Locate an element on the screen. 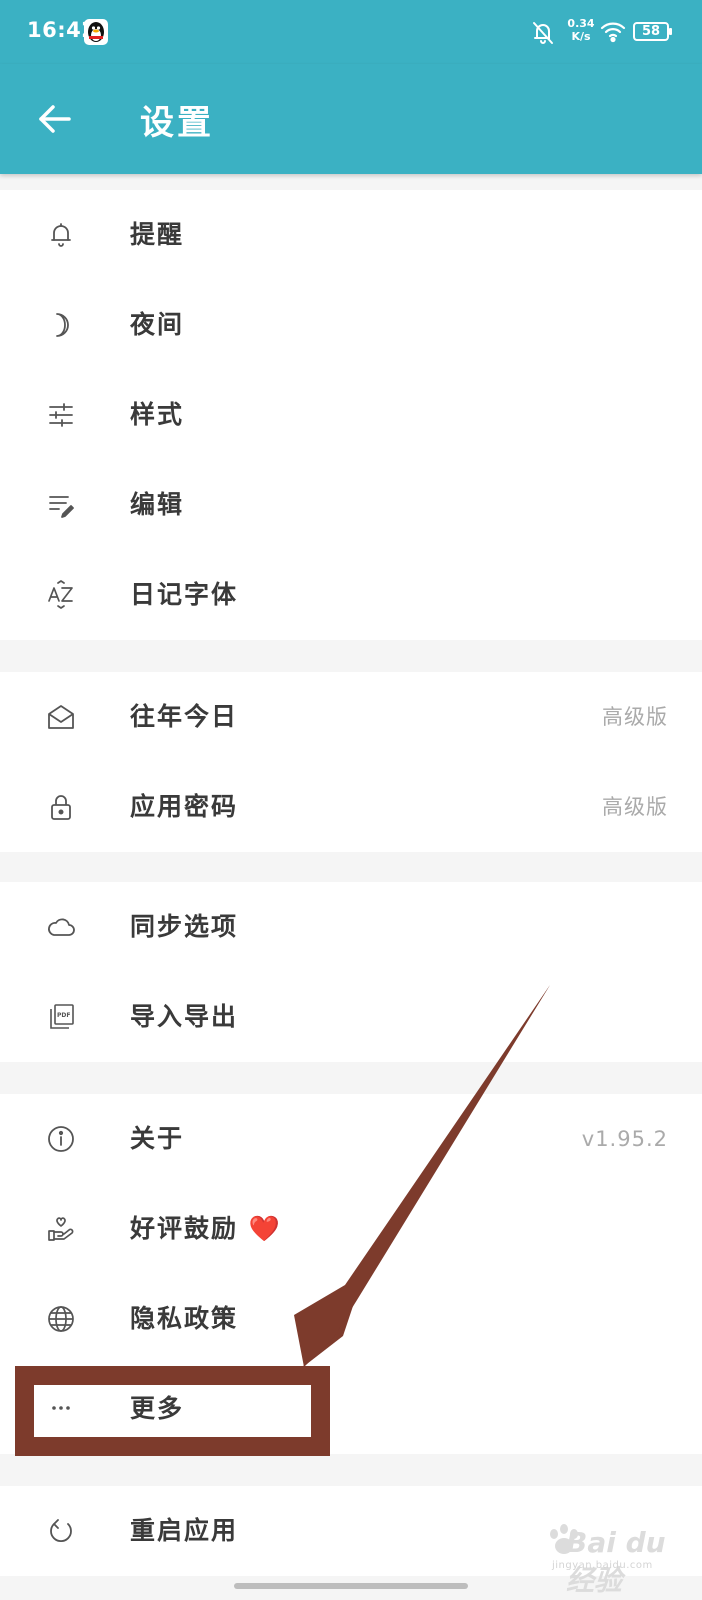  setting-style: 样式 is located at coordinates (351, 415).